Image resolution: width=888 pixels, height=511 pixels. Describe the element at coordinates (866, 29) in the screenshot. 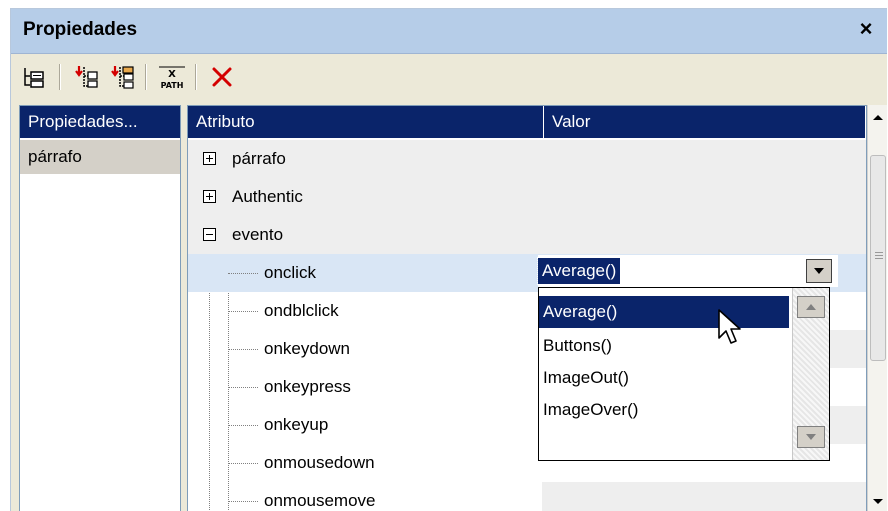

I see `close-button: ×` at that location.